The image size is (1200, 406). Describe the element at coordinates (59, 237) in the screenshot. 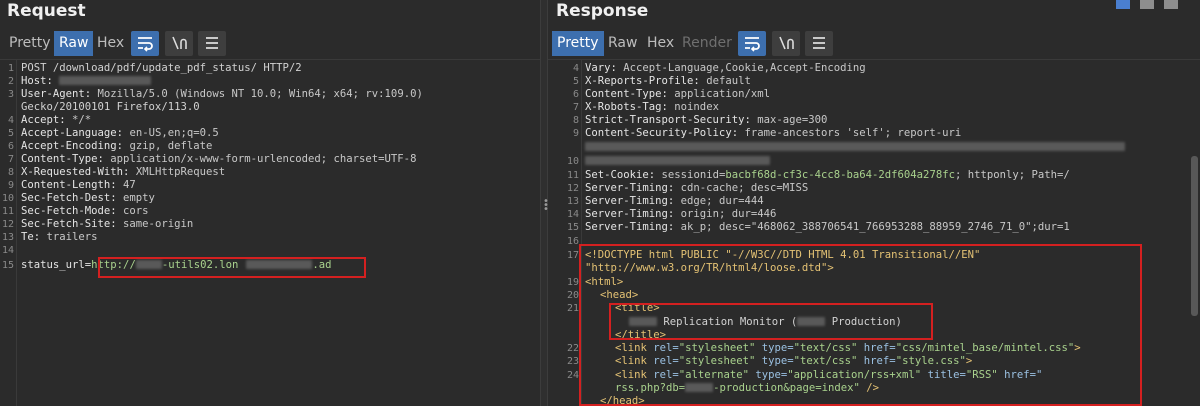

I see `request-line: Te: trailers` at that location.